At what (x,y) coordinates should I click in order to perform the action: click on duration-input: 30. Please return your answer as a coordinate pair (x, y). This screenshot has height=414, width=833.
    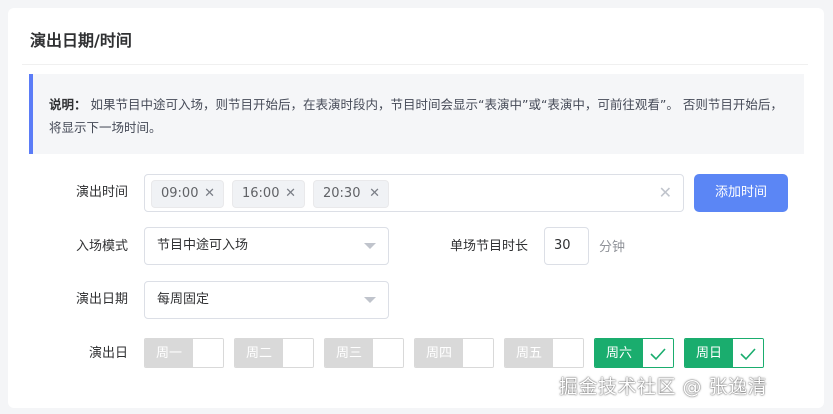
    Looking at the image, I should click on (566, 246).